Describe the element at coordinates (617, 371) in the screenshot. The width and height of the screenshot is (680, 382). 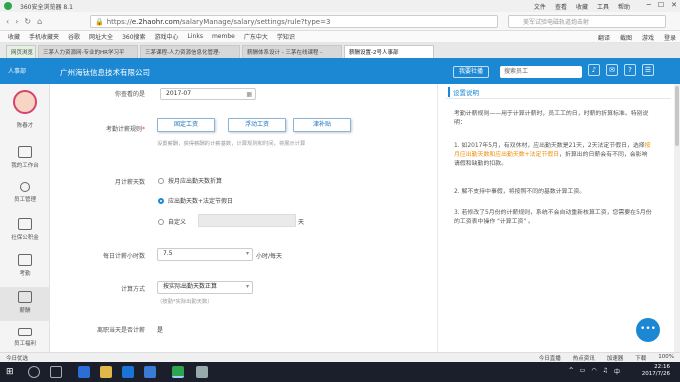
I see `input-language: 中` at that location.